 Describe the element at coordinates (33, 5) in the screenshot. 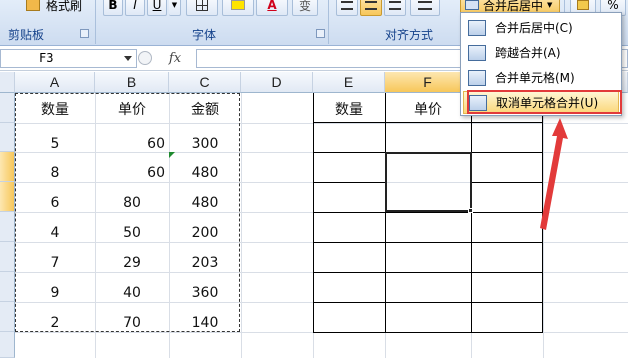

I see `format-painter-icon` at that location.